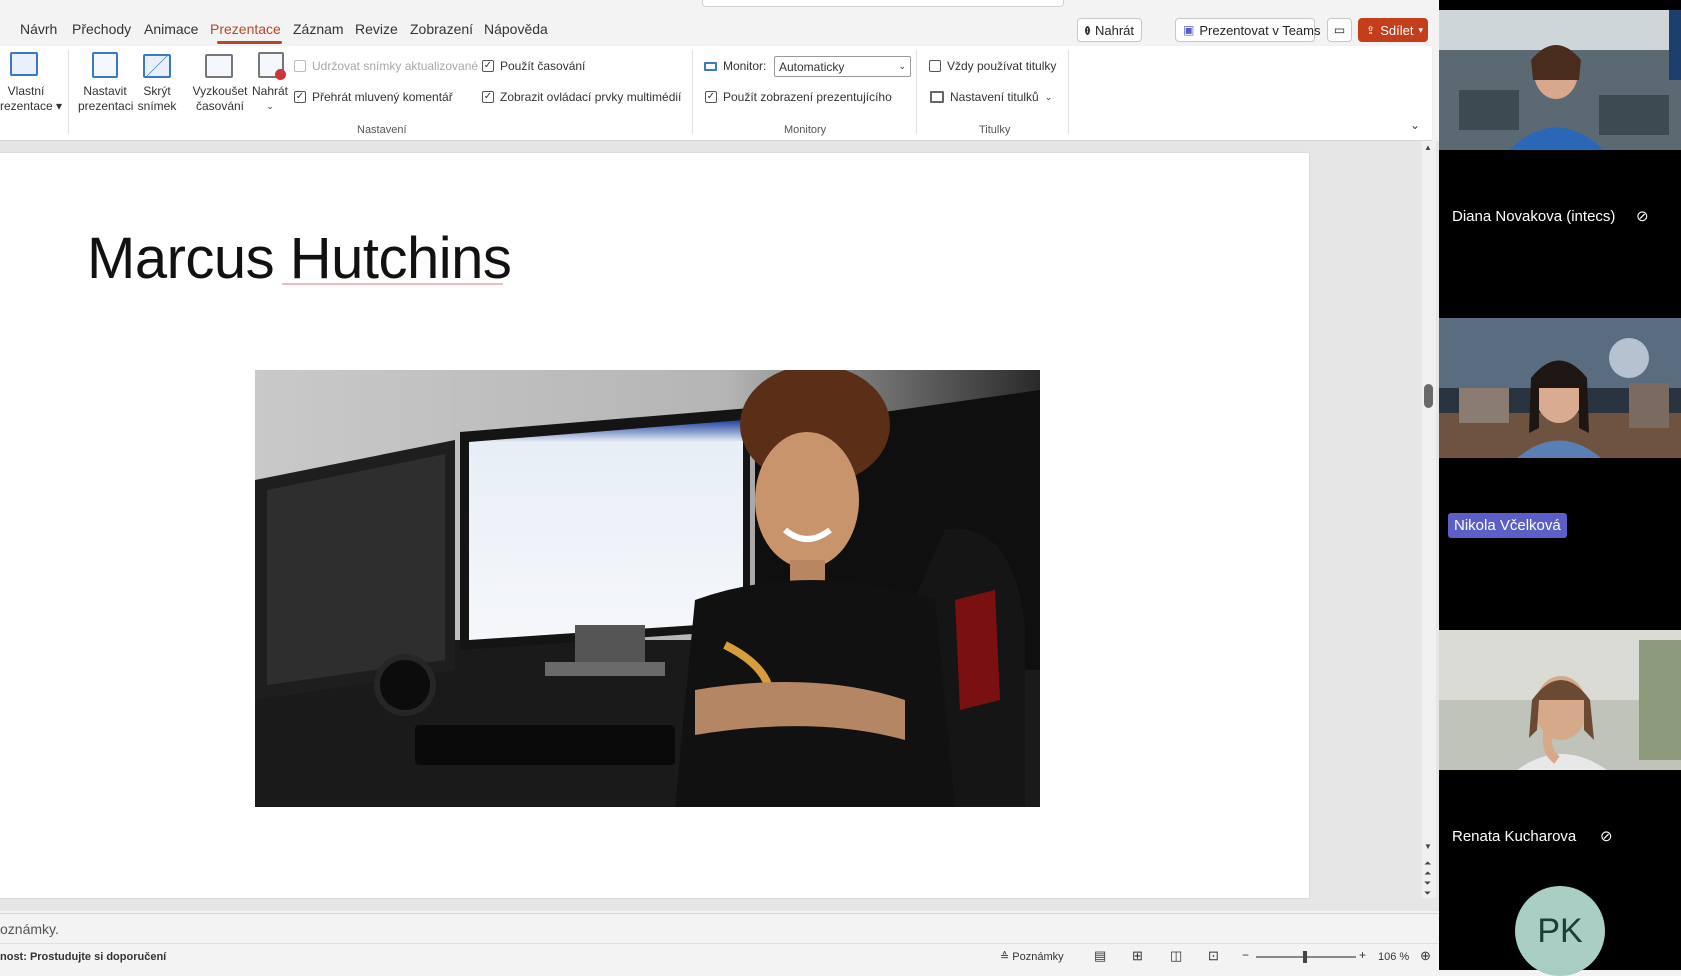 Image resolution: width=1681 pixels, height=976 pixels. I want to click on checkbox-box, so click(300, 66).